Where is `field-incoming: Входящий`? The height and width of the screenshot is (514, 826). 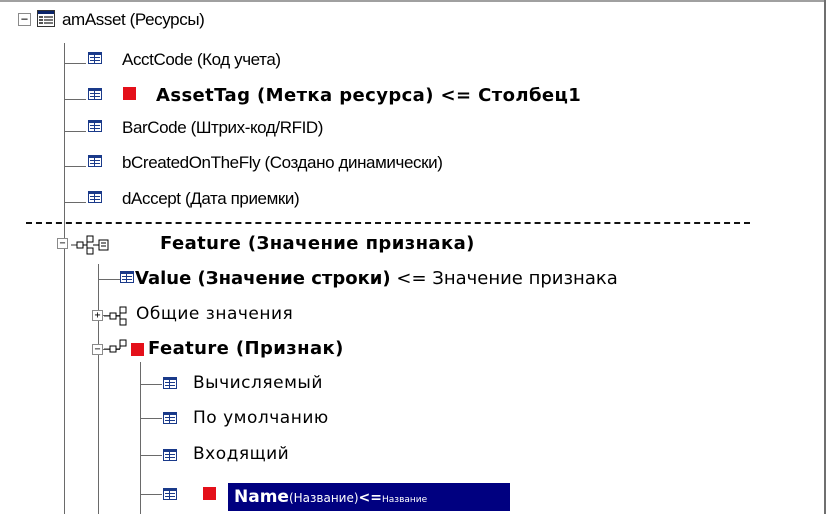 field-incoming: Входящий is located at coordinates (241, 454).